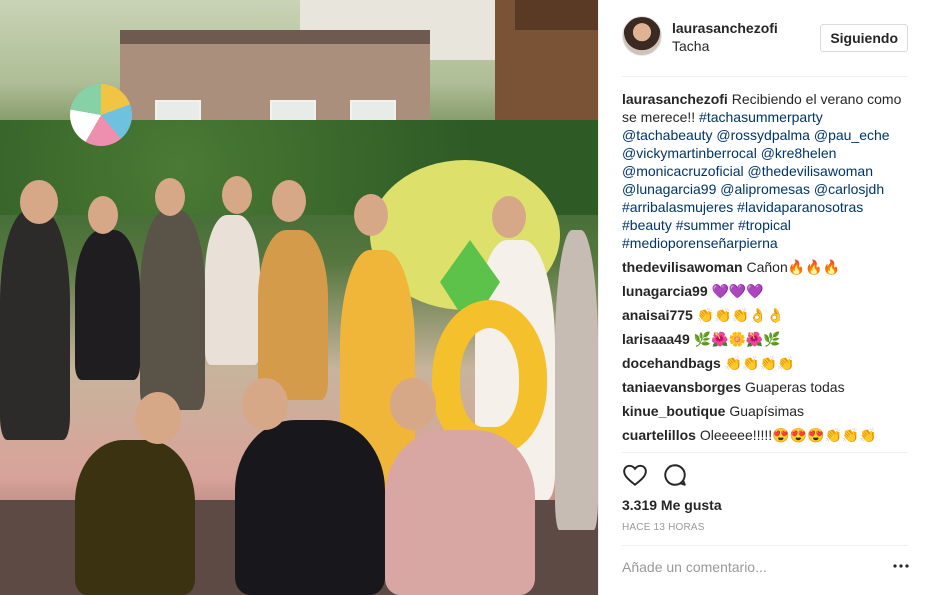 The height and width of the screenshot is (595, 932). What do you see at coordinates (794, 387) in the screenshot?
I see `comment-text: Guaperas todas` at bounding box center [794, 387].